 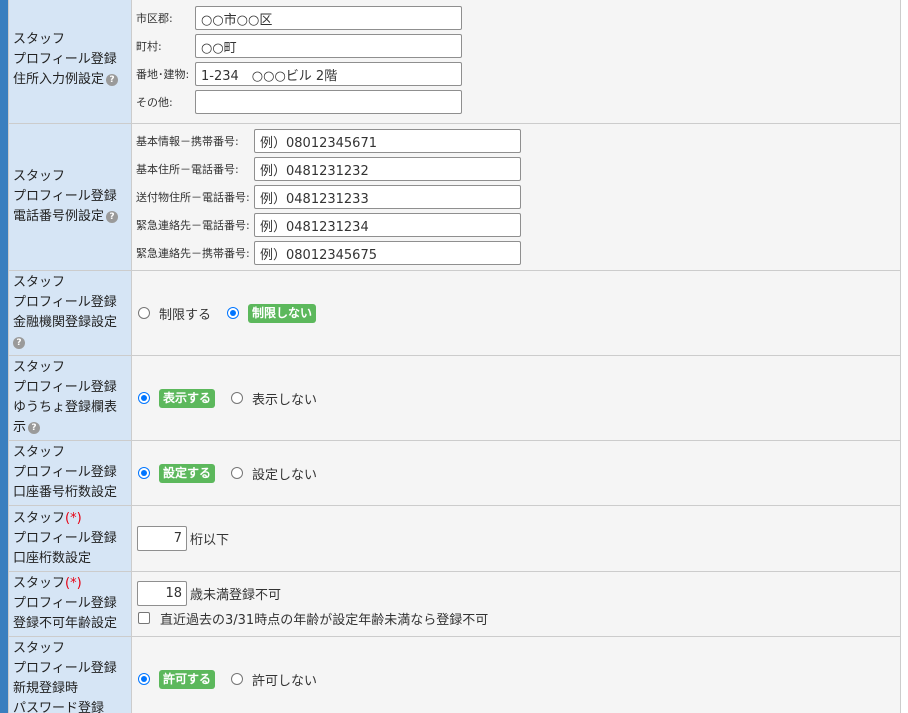 What do you see at coordinates (328, 74) in the screenshot?
I see `street-building-input` at bounding box center [328, 74].